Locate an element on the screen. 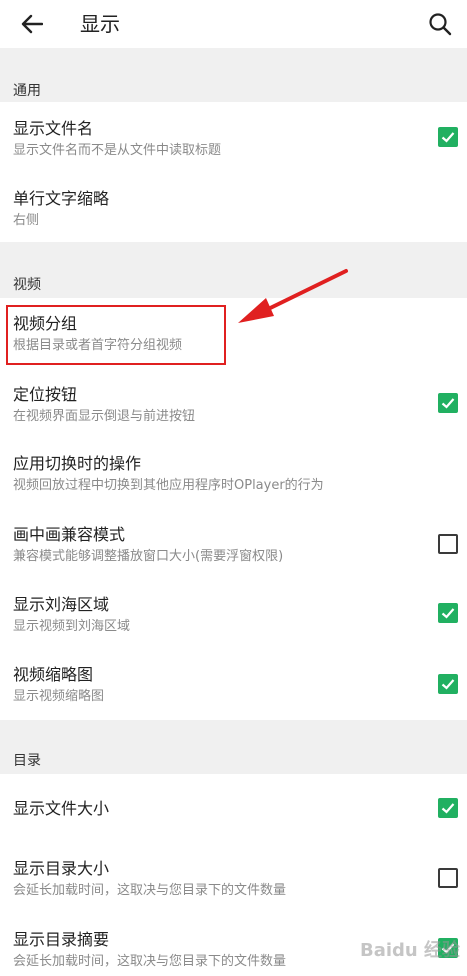  annotation-highlight-box is located at coordinates (116, 335).